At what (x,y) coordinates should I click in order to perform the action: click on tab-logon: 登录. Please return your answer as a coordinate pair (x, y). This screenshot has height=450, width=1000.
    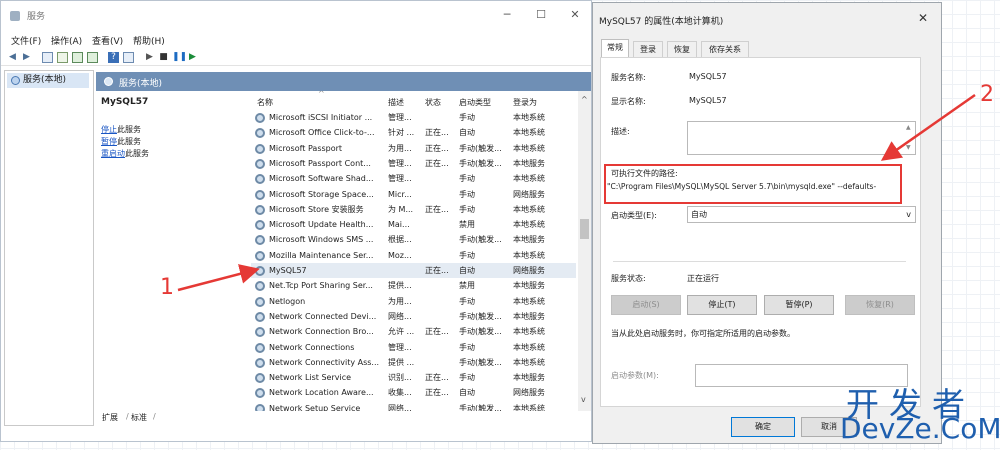
    Looking at the image, I should click on (648, 49).